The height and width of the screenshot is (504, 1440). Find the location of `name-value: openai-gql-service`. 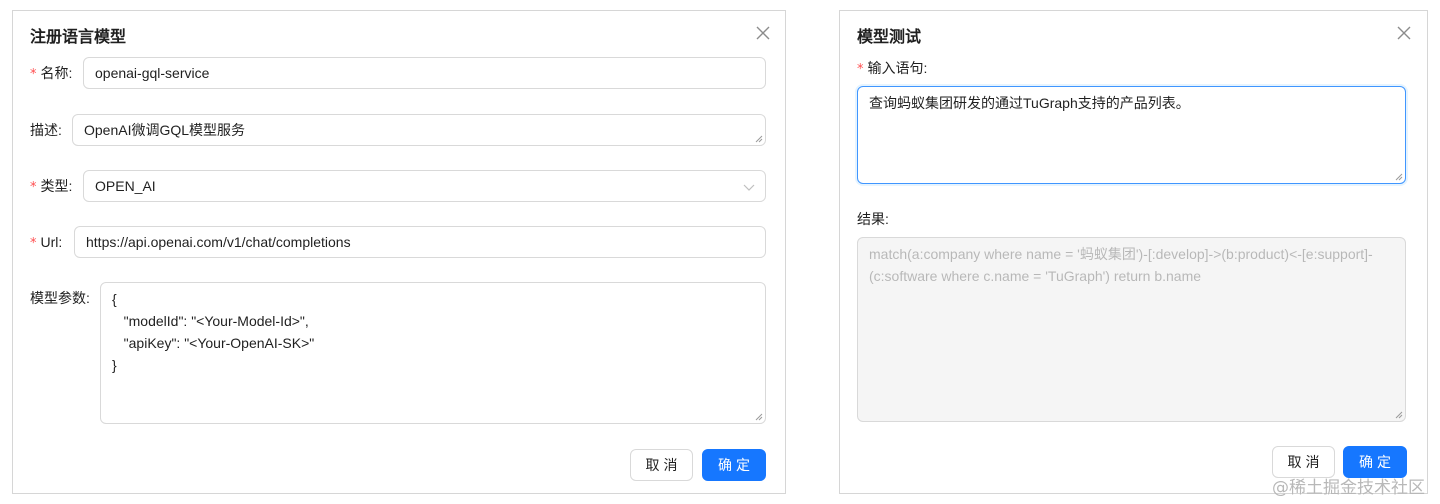

name-value: openai-gql-service is located at coordinates (152, 73).